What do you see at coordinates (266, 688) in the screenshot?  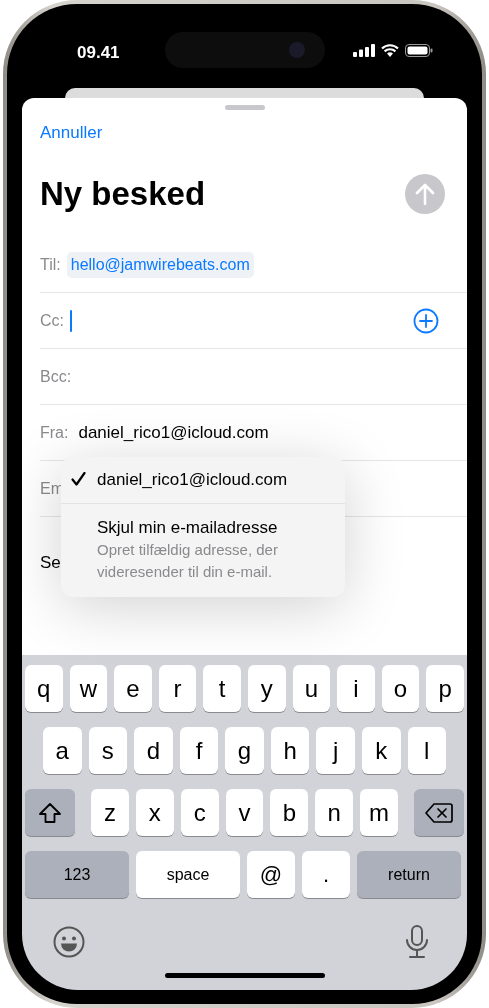 I see `letter-key: y` at bounding box center [266, 688].